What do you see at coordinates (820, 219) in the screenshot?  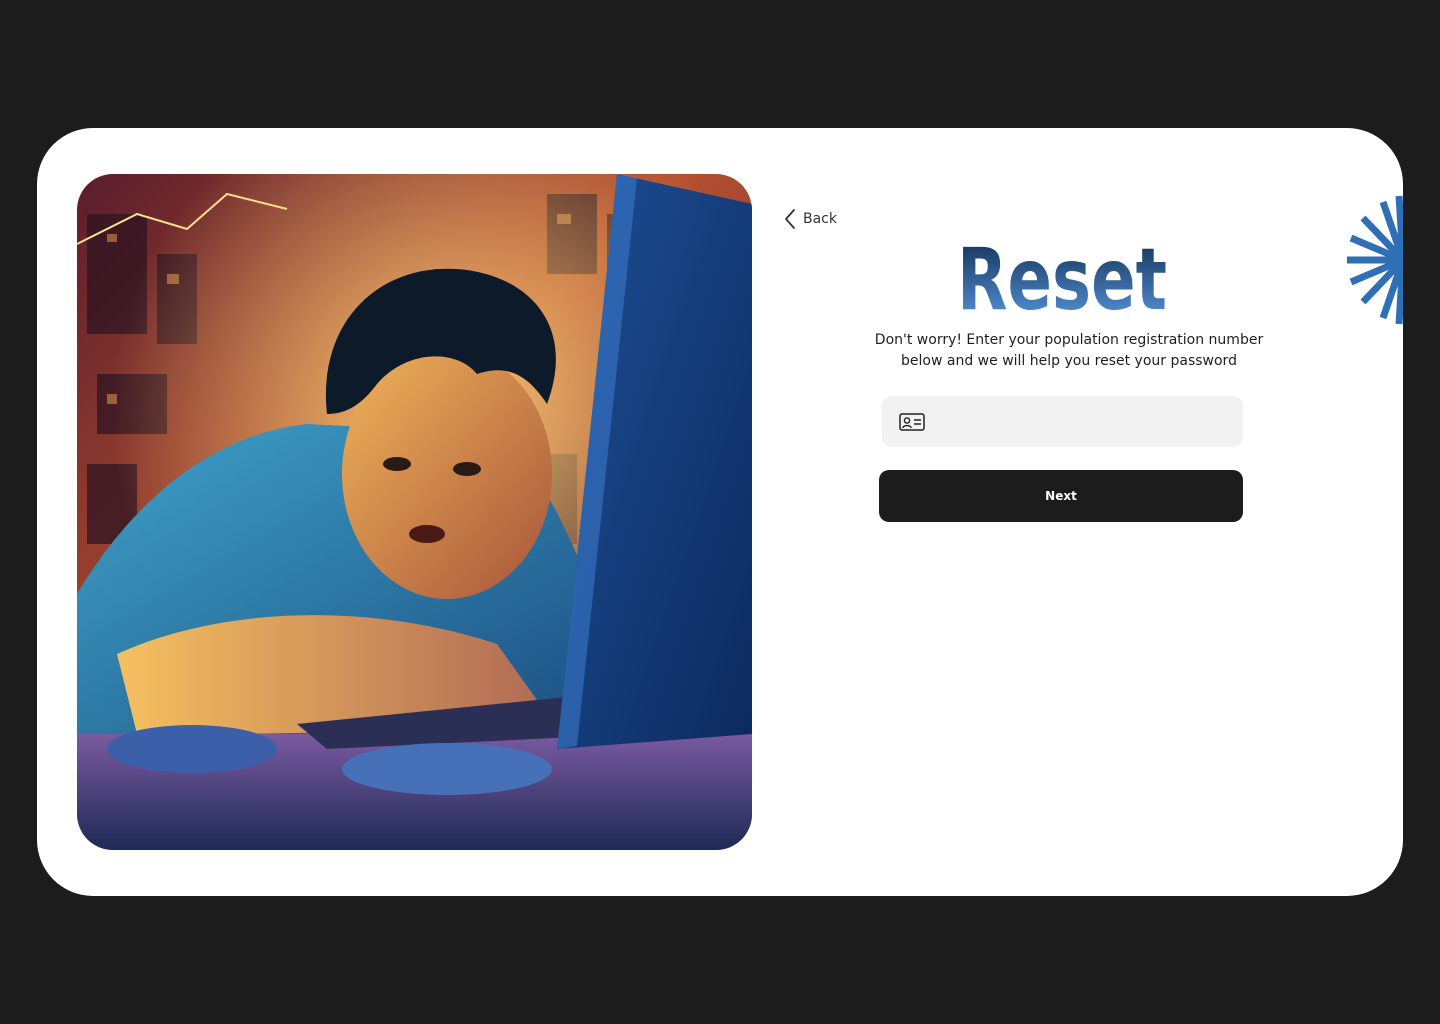 I see `back-label: Back` at bounding box center [820, 219].